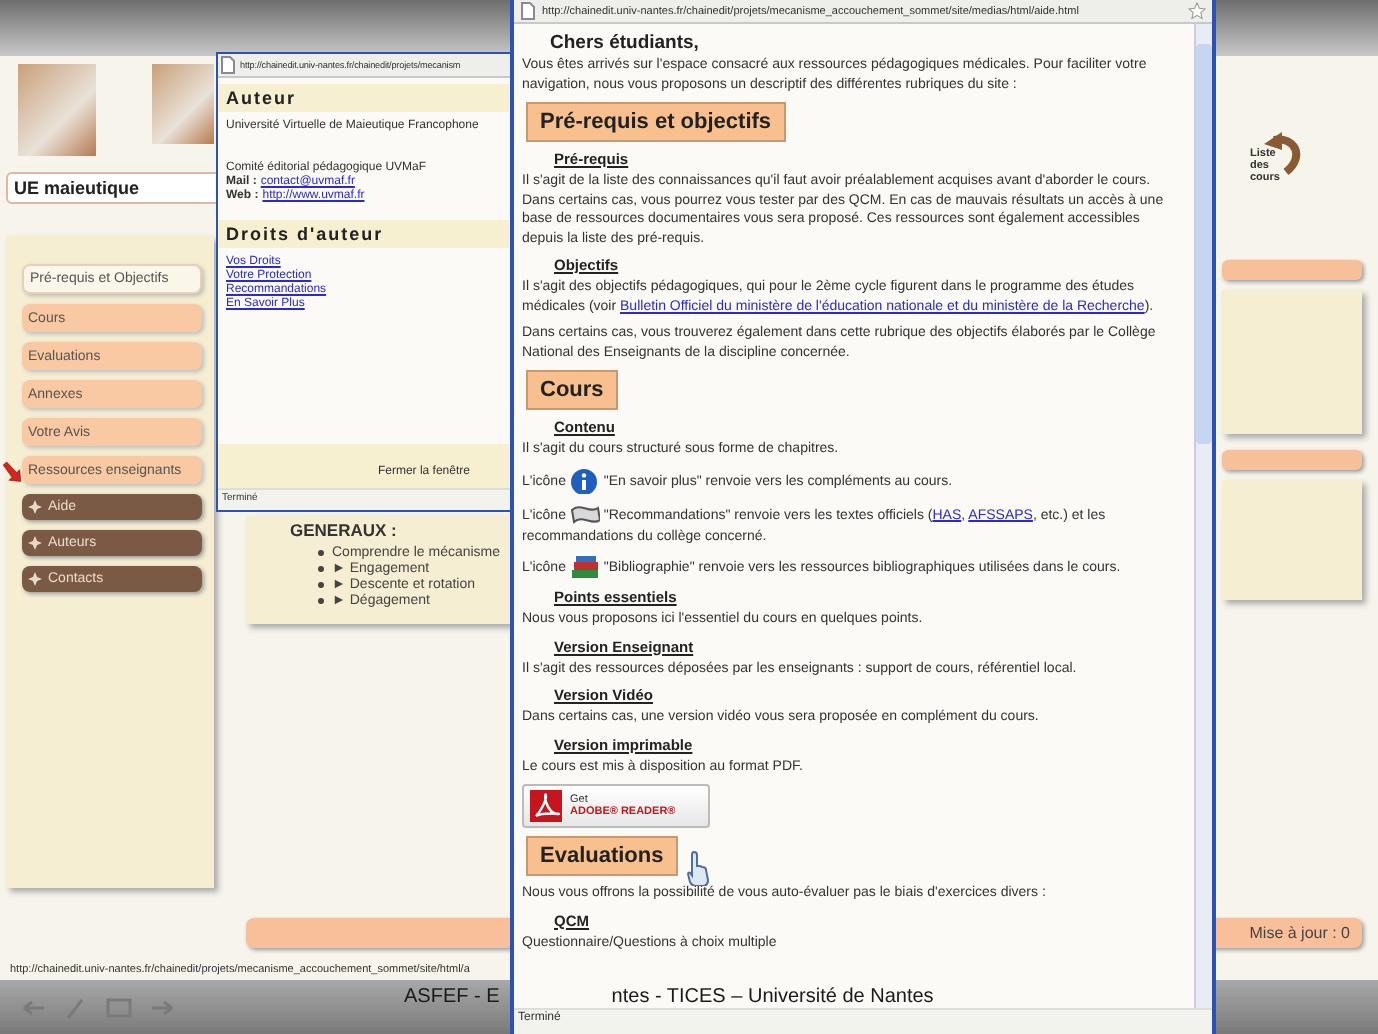  Describe the element at coordinates (343, 530) in the screenshot. I see `objectives-title: GENERAUX :` at that location.